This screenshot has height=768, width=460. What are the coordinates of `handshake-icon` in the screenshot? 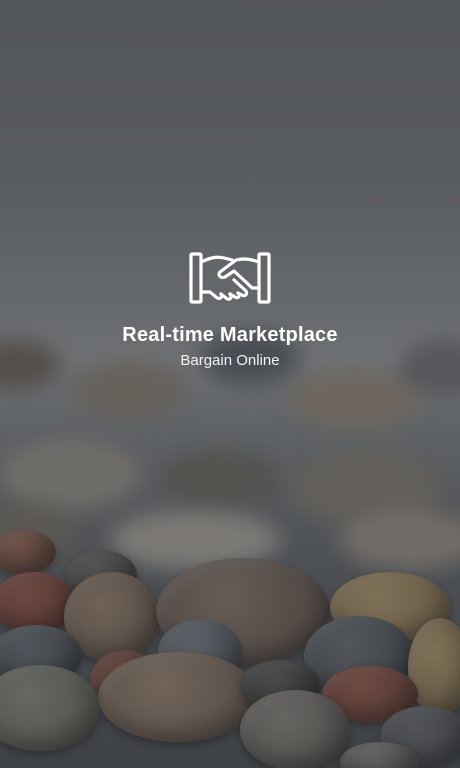 It's located at (230, 278).